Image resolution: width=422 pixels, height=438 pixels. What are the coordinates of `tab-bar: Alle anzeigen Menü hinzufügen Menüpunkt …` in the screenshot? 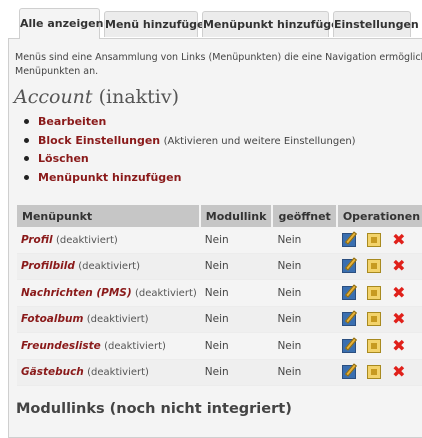 It's located at (211, 19).